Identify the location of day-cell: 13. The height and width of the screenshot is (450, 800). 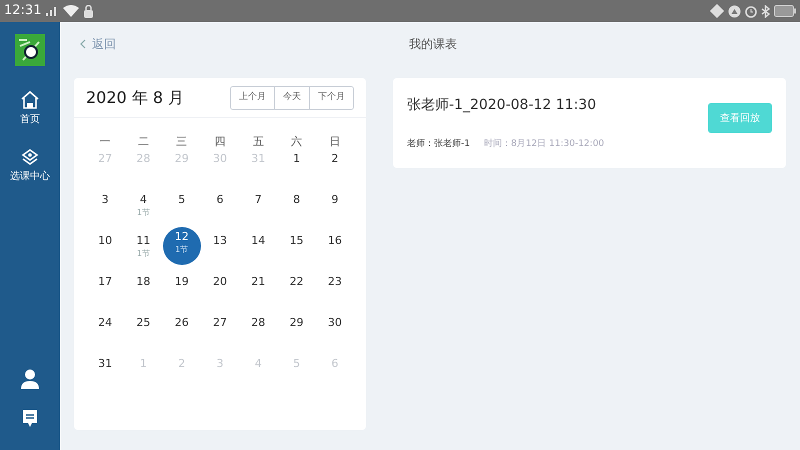
(219, 251).